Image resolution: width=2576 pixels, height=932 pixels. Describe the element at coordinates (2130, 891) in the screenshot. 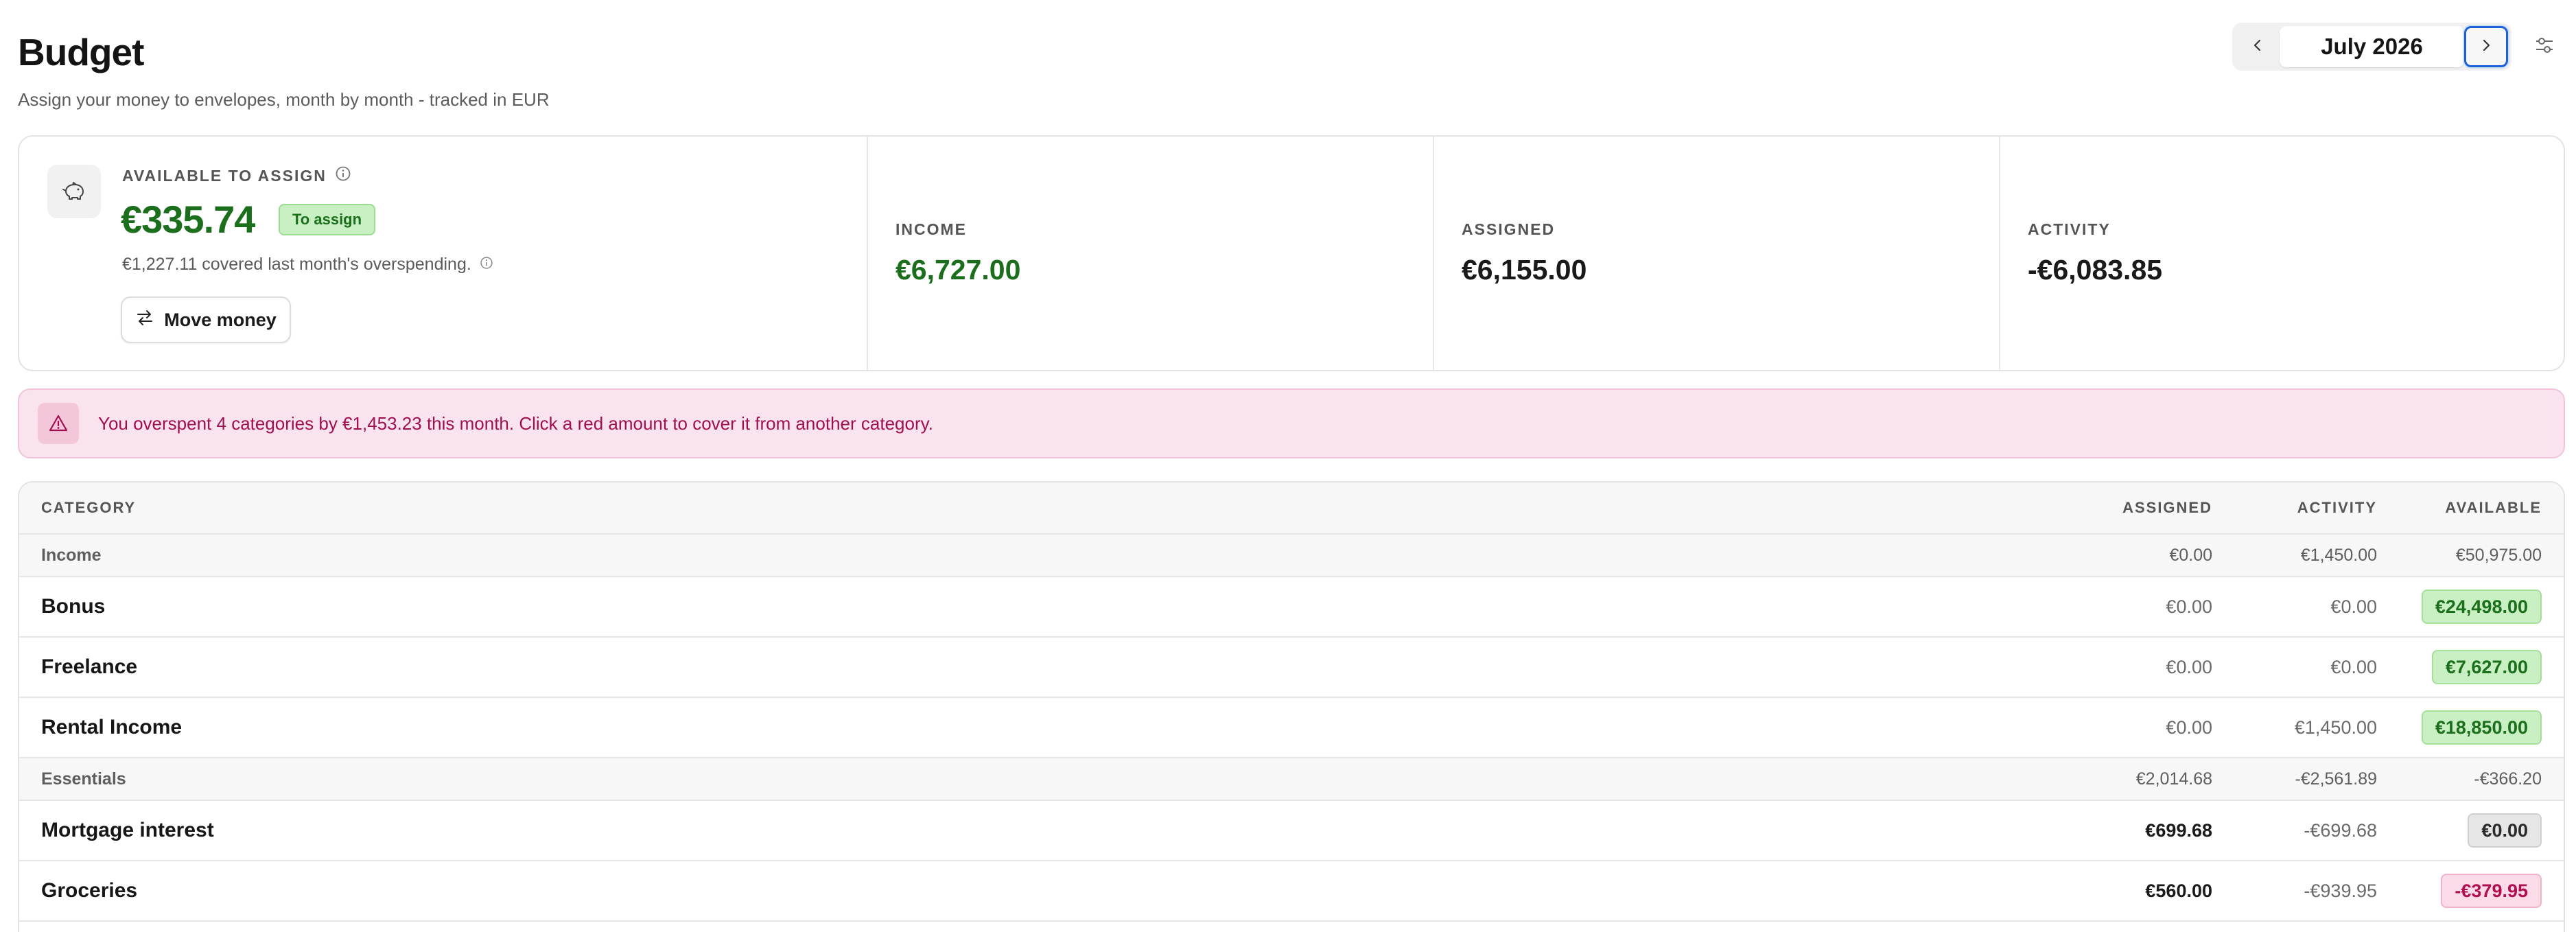

I see `category-assigned: €560.00` at that location.